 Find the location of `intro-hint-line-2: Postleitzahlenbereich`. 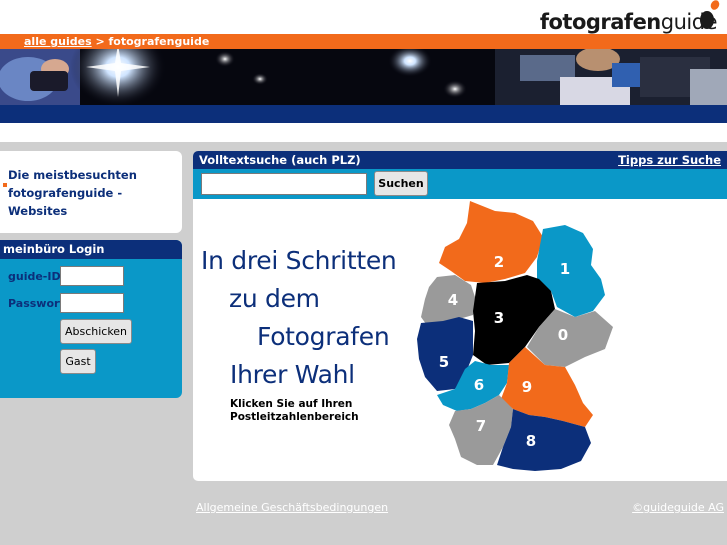

intro-hint-line-2: Postleitzahlenbereich is located at coordinates (294, 417).